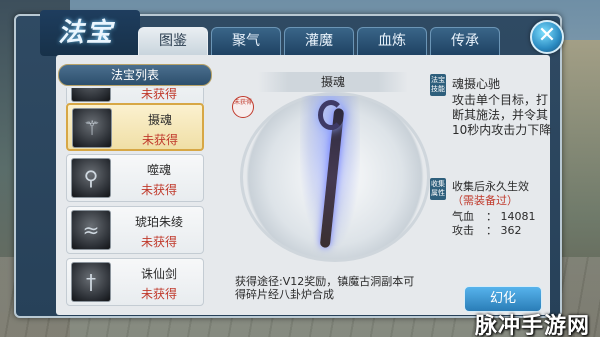 The height and width of the screenshot is (337, 600). Describe the element at coordinates (135, 282) in the screenshot. I see `list-item: † 诛仙剑 未获得` at that location.